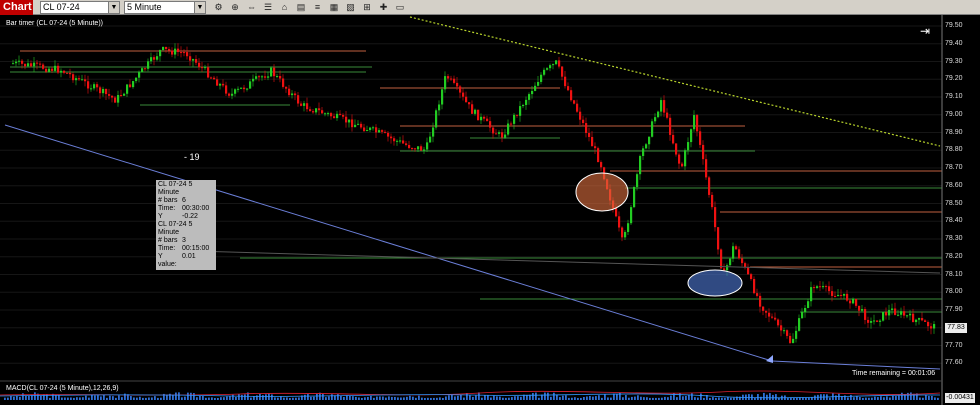 The image size is (980, 405). I want to click on price-tick-label: 77.70, so click(954, 345).